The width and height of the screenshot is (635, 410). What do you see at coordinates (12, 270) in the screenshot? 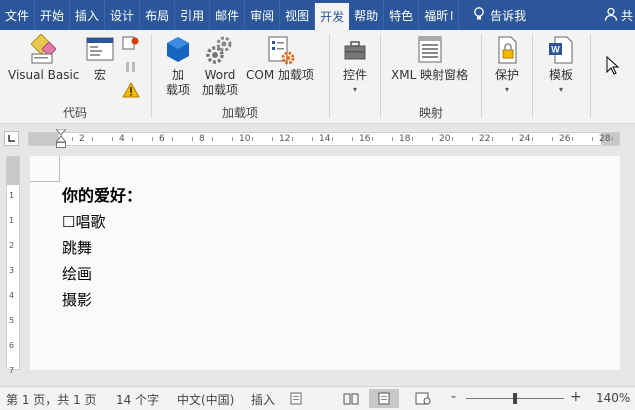
I see `vruler-number: 3` at bounding box center [12, 270].